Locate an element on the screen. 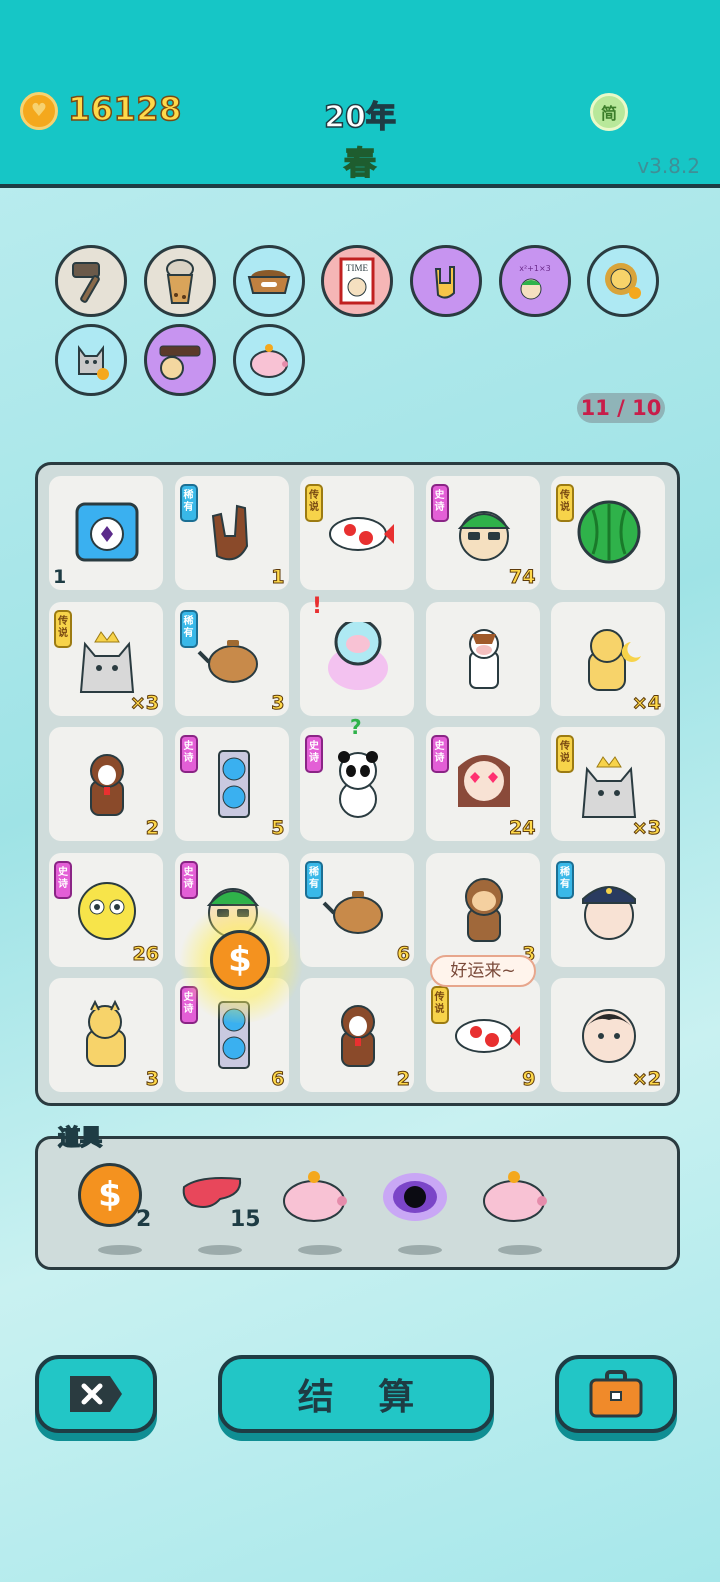 The width and height of the screenshot is (720, 1582). item-slot: 15 is located at coordinates (219, 1207).